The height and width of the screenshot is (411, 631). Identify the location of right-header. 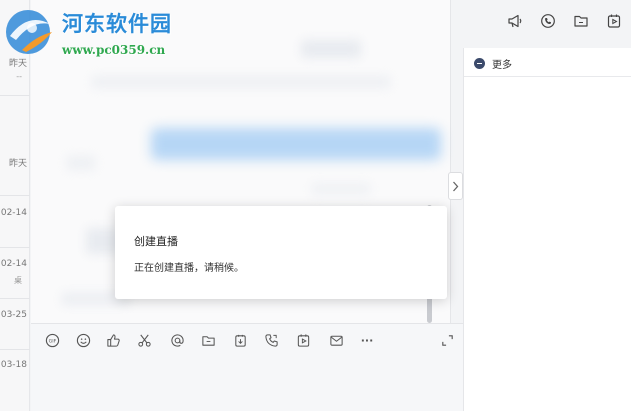
(541, 24).